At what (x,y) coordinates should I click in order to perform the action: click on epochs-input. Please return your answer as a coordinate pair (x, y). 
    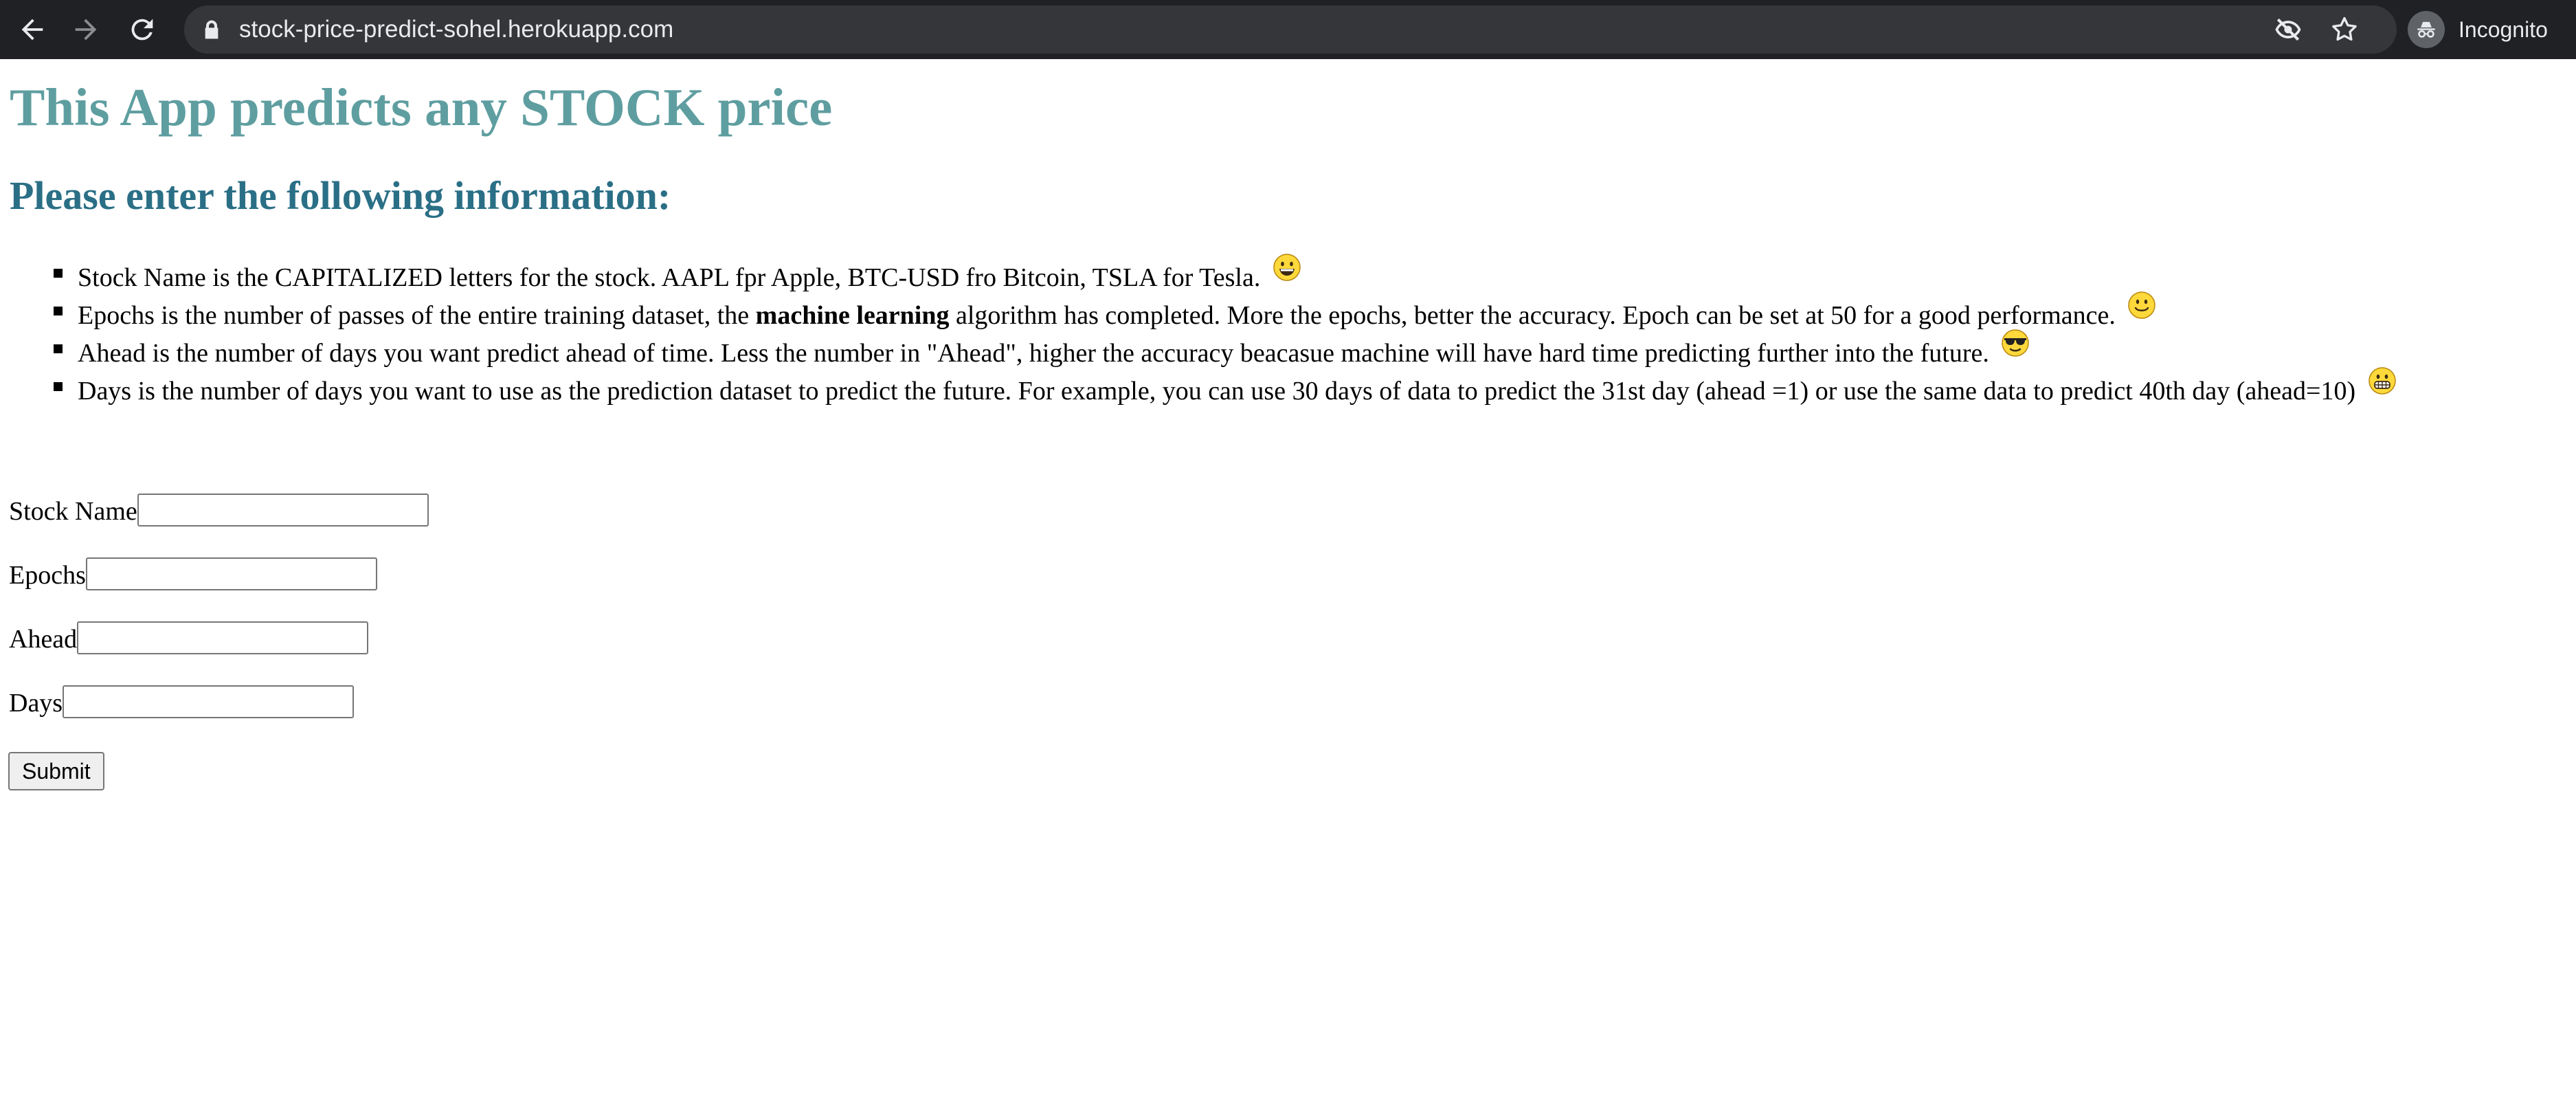
    Looking at the image, I should click on (231, 573).